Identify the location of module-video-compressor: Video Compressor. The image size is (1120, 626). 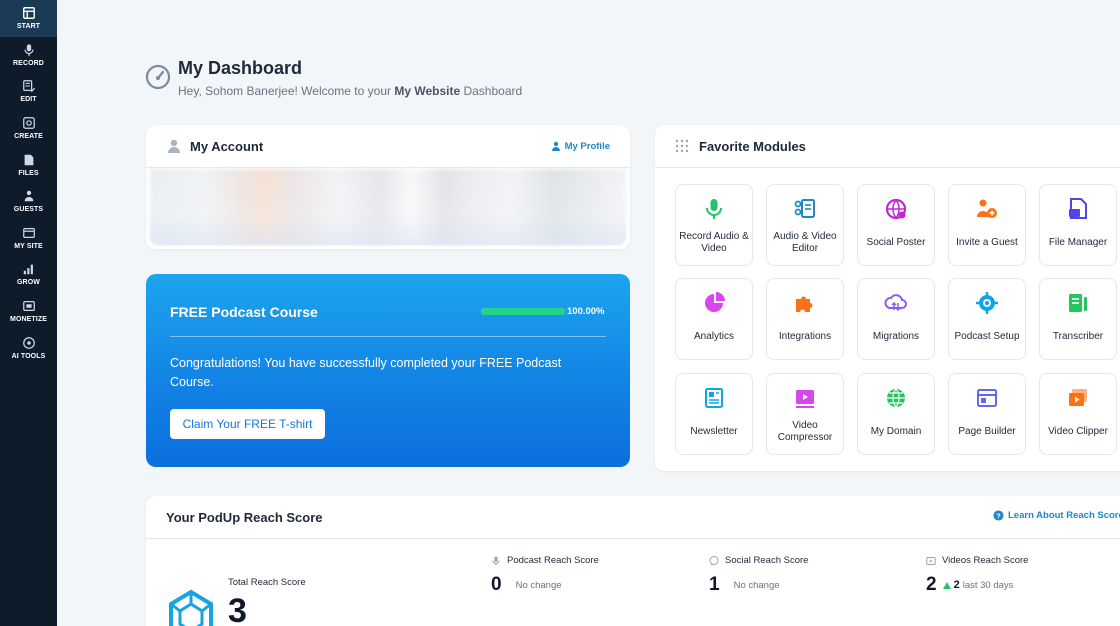
(805, 414).